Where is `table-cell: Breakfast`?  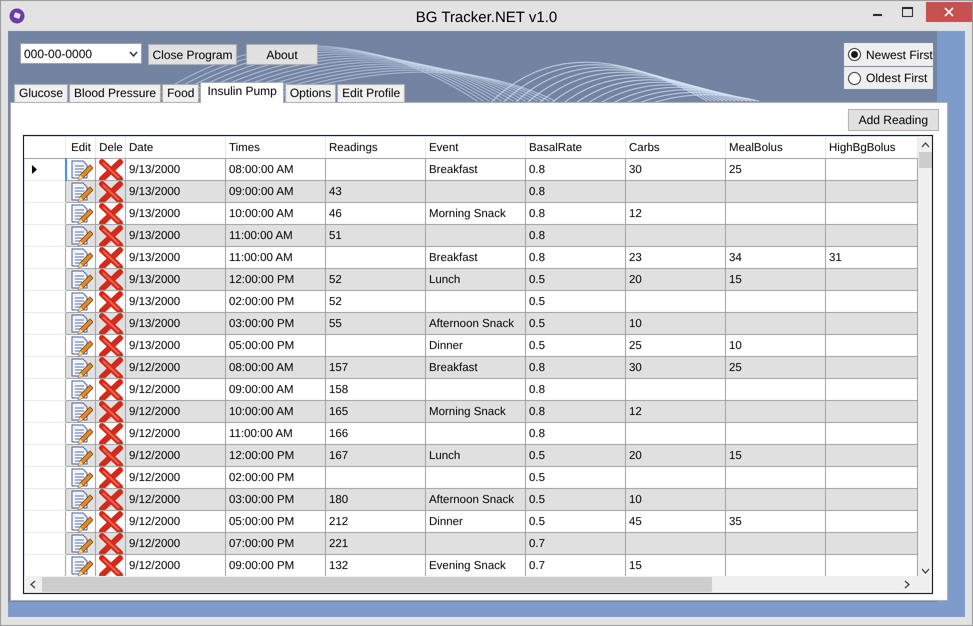
table-cell: Breakfast is located at coordinates (476, 367).